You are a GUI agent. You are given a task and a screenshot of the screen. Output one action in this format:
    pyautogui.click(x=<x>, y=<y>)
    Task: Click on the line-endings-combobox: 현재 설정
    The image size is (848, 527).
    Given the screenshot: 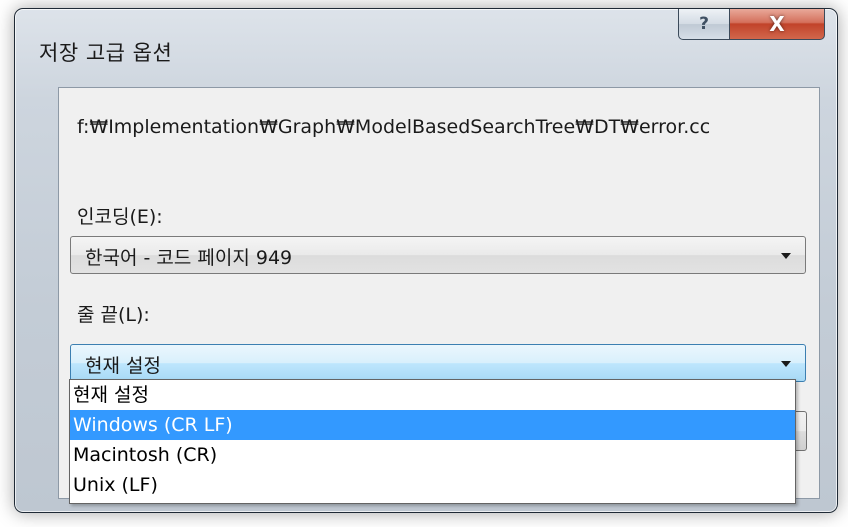 What is the action you would take?
    pyautogui.click(x=438, y=363)
    